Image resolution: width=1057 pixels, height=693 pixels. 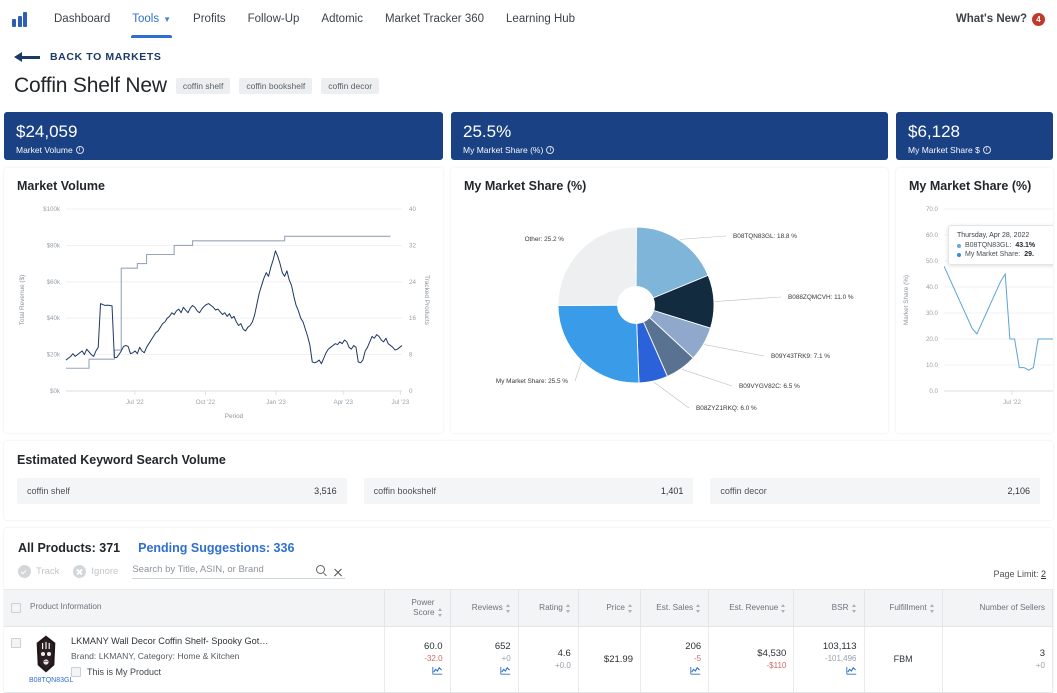 I want to click on nav-item-dashboard: Dashboard, so click(x=82, y=19).